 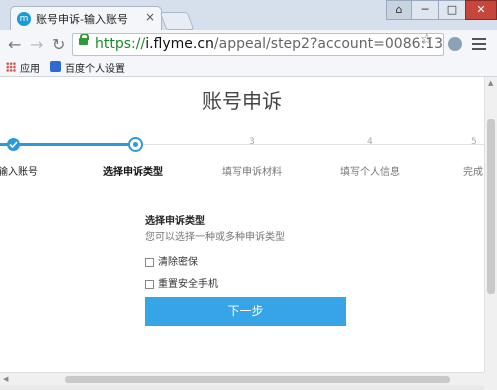 I want to click on extension-globe-icon, so click(x=455, y=44).